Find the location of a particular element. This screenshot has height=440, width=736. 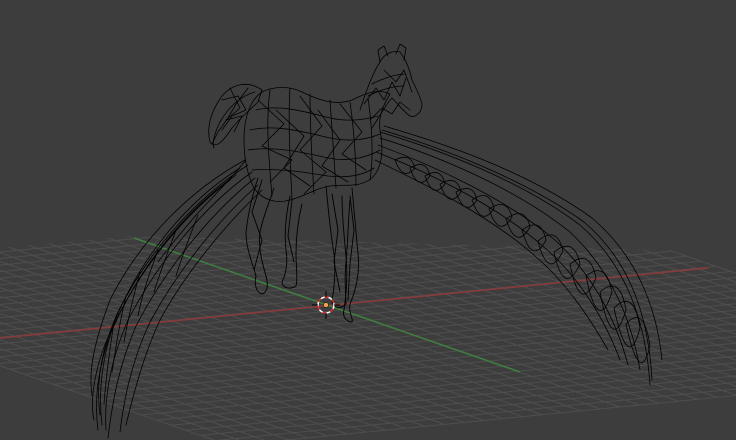

horse-head is located at coordinates (391, 86).